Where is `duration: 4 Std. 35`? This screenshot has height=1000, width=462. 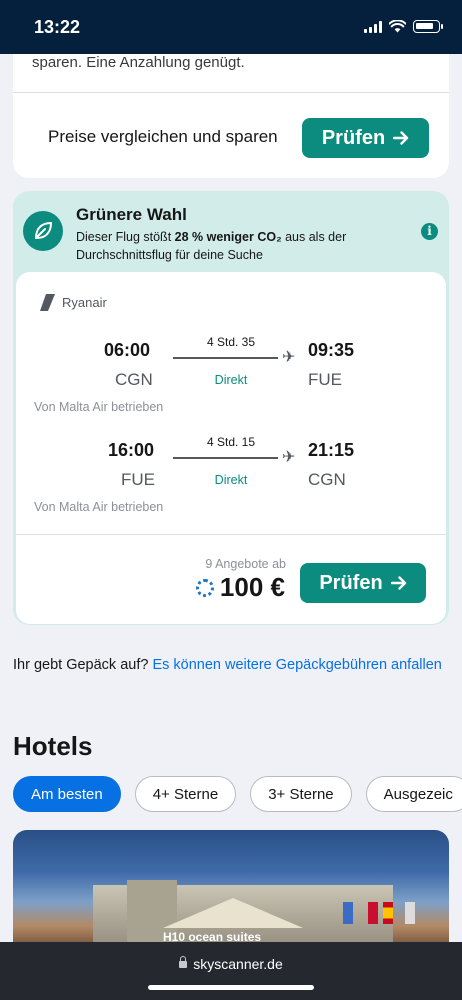 duration: 4 Std. 35 is located at coordinates (231, 342).